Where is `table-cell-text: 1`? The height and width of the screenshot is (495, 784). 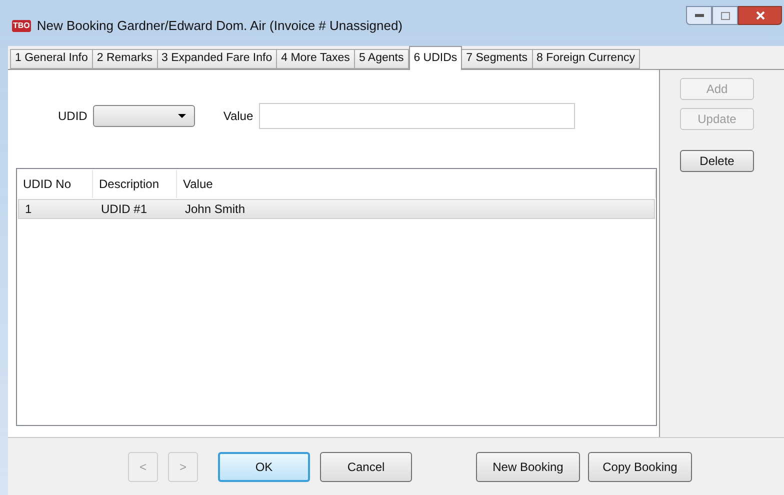
table-cell-text: 1 is located at coordinates (28, 209).